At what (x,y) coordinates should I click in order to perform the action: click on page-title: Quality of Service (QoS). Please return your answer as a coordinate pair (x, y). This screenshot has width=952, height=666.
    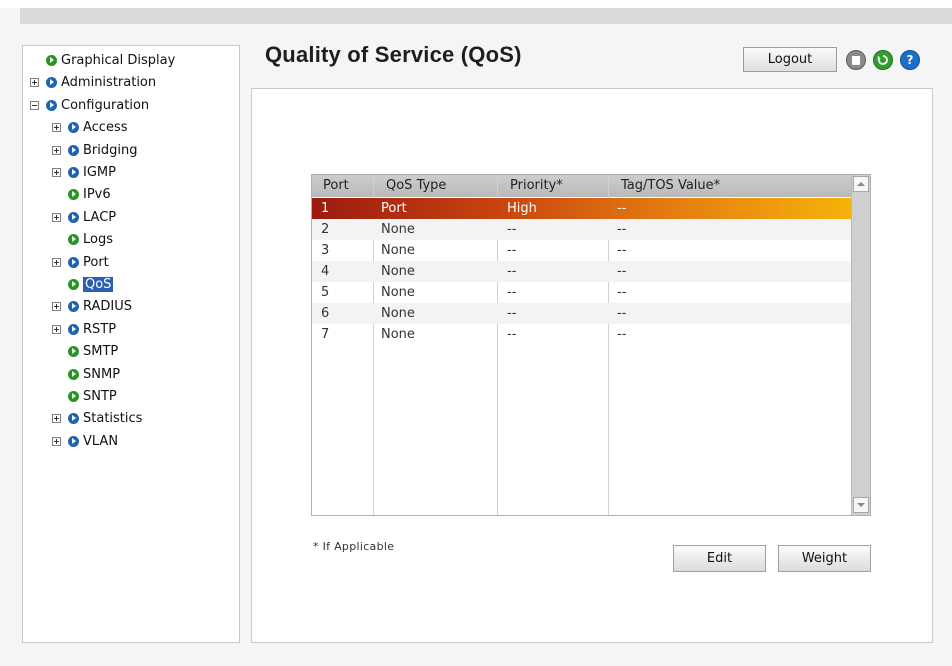
    Looking at the image, I should click on (393, 54).